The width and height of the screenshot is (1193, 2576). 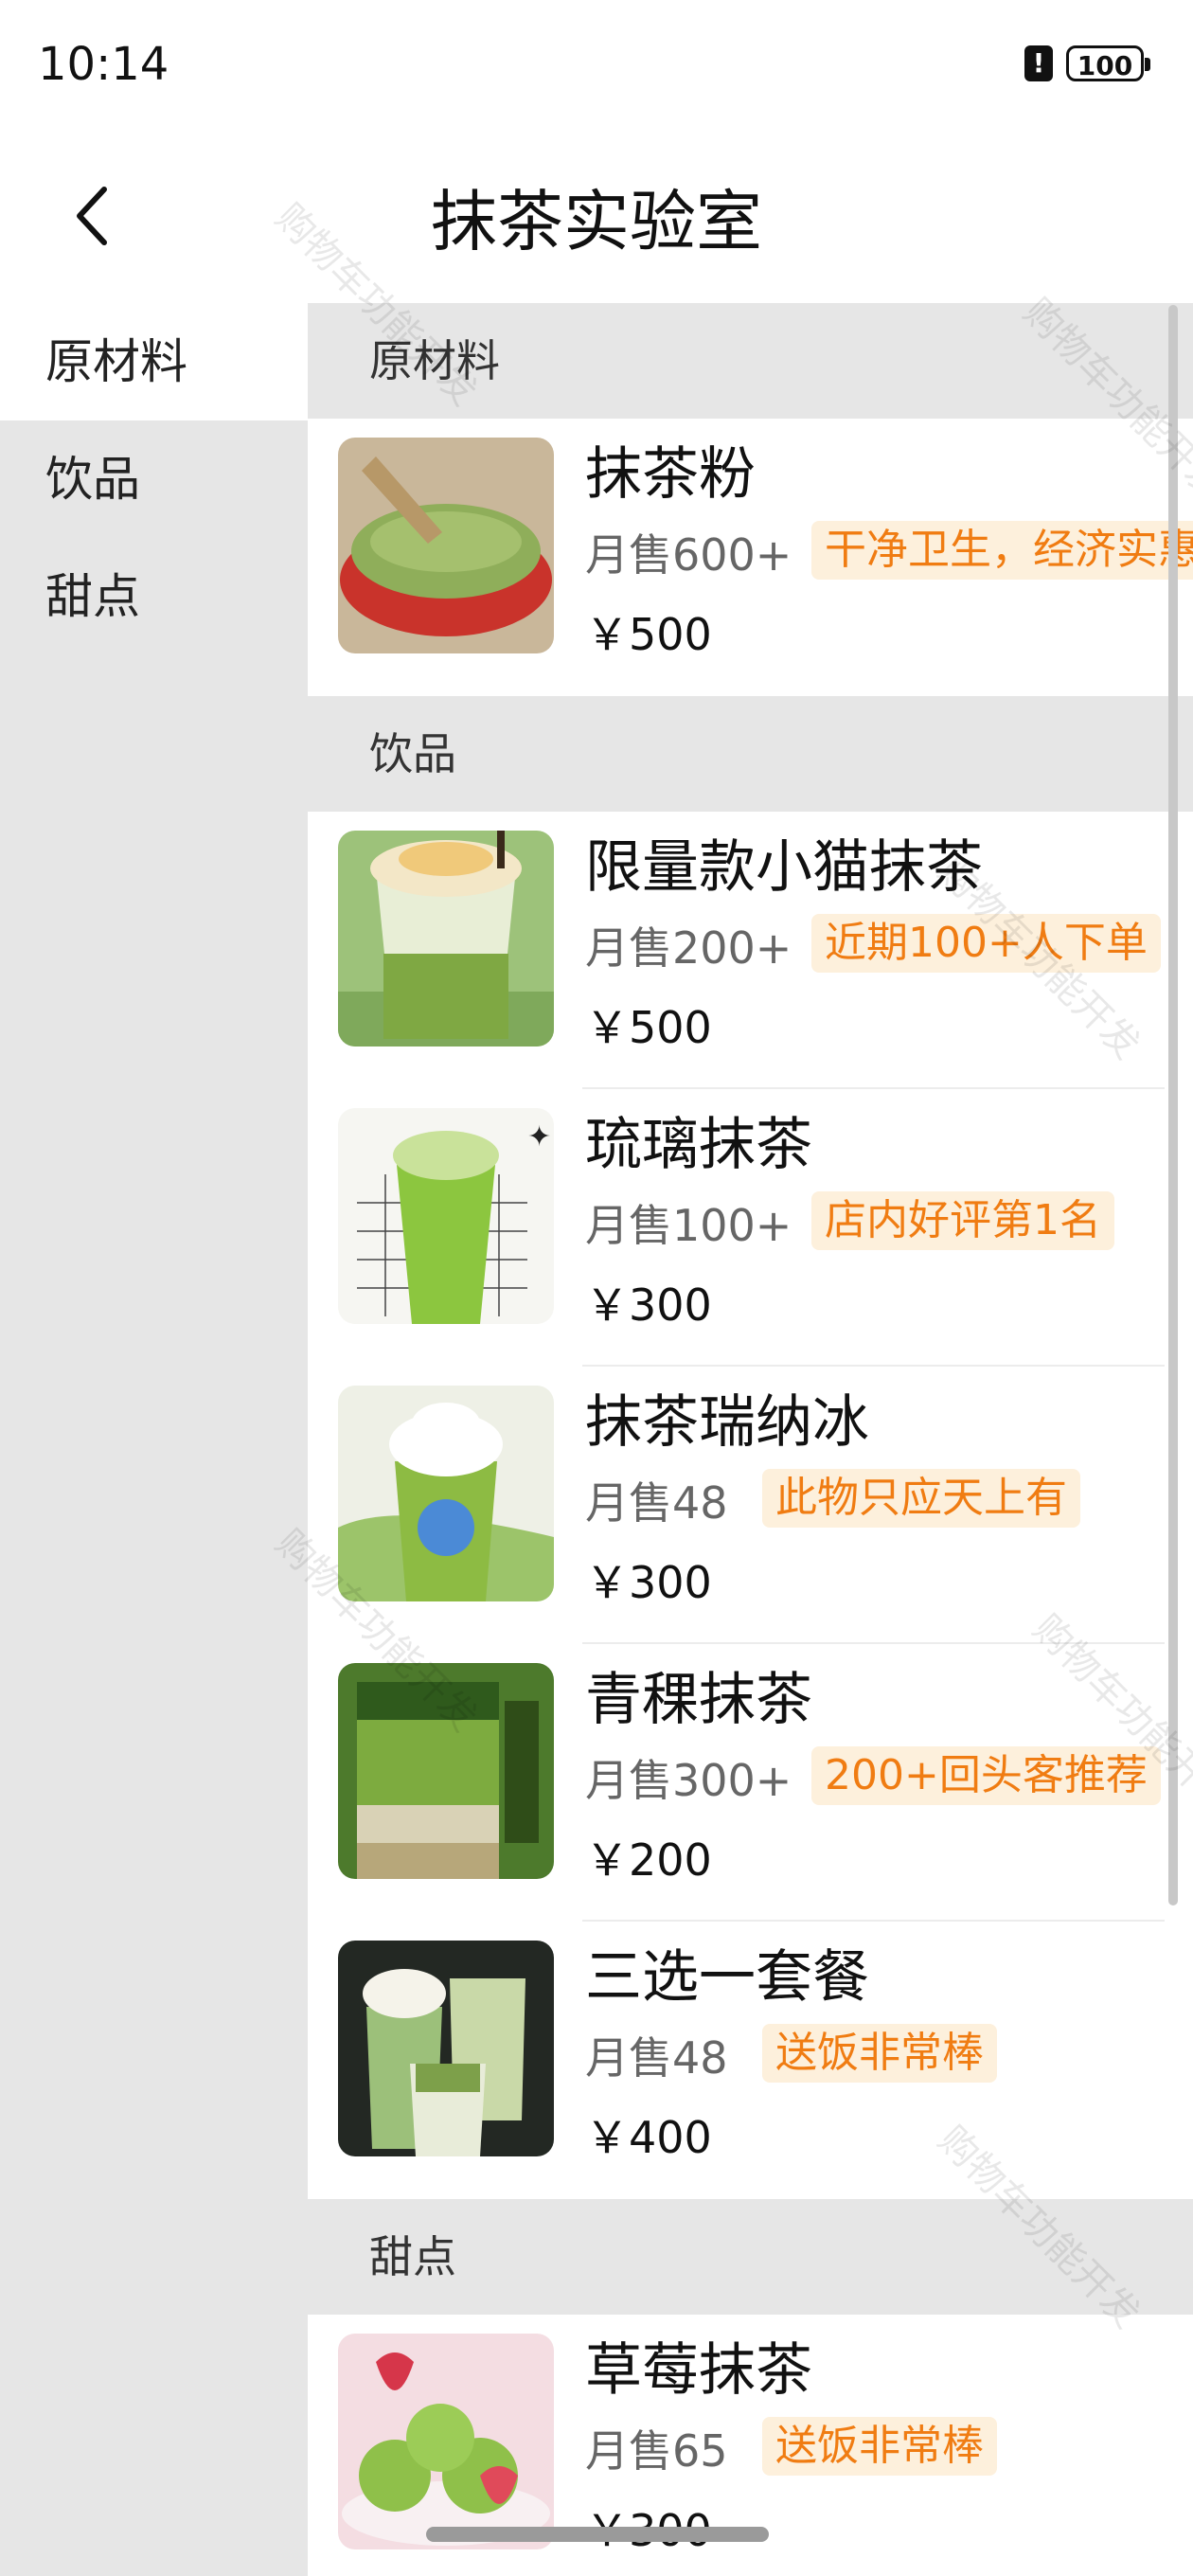 What do you see at coordinates (750, 361) in the screenshot?
I see `section-header-raw-materials: 原材料` at bounding box center [750, 361].